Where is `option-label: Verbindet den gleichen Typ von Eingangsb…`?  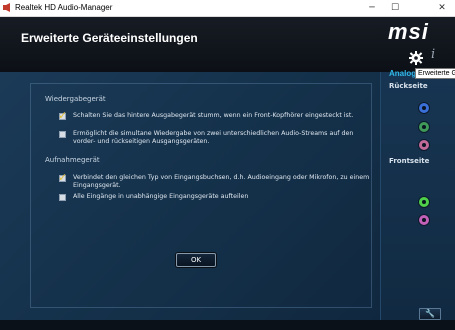 option-label: Verbindet den gleichen Typ von Eingangsb… is located at coordinates (221, 182).